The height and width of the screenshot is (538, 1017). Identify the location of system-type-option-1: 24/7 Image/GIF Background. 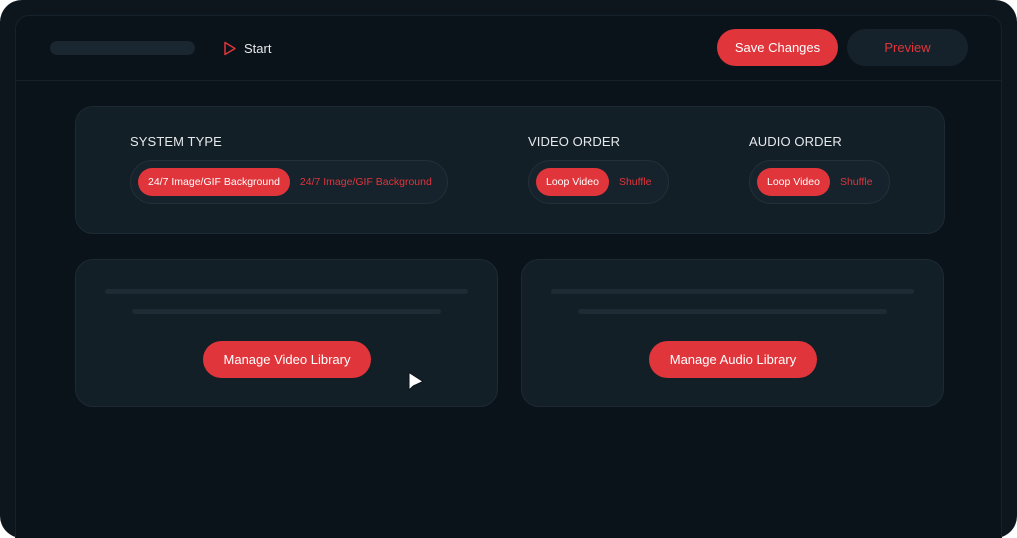
(214, 182).